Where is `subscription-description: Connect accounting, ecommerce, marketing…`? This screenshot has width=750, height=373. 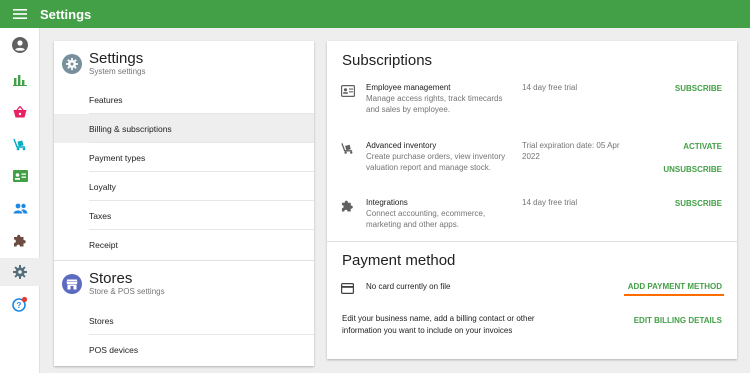 subscription-description: Connect accounting, ecommerce, marketing… is located at coordinates (426, 219).